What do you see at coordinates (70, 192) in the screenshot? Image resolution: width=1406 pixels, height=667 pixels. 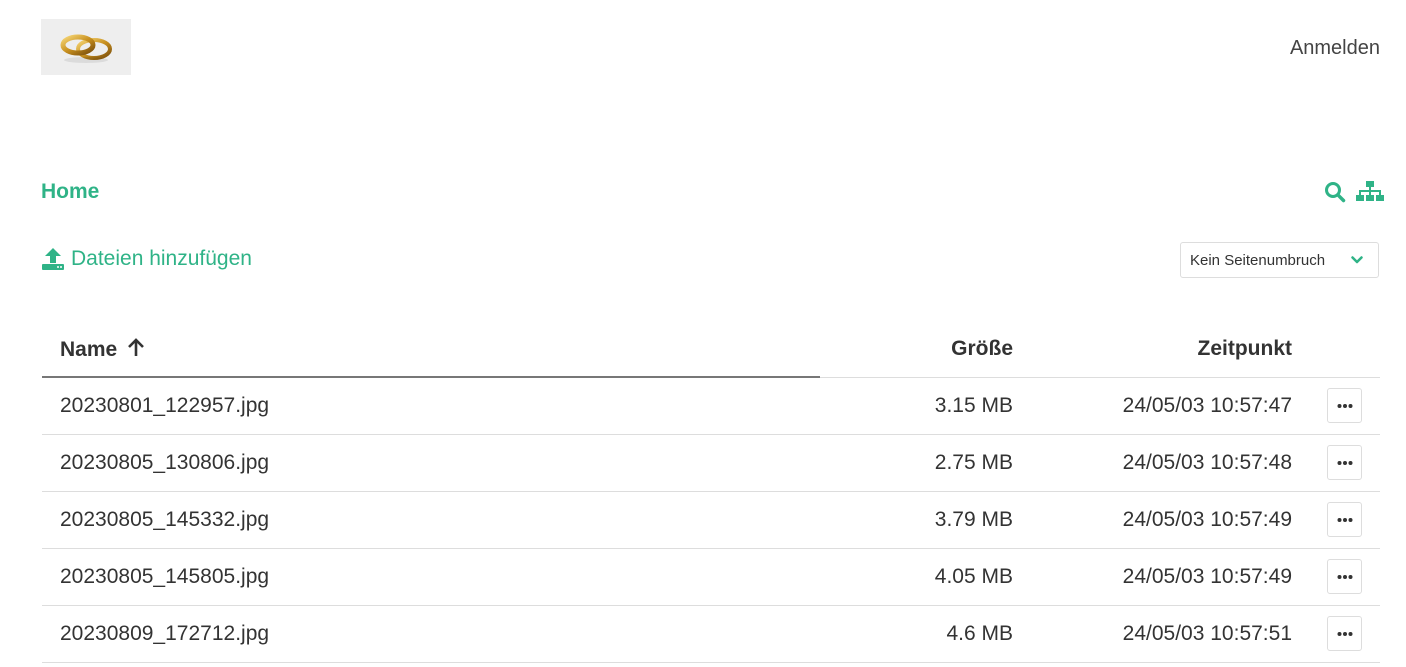 I see `breadcrumb-home: Home` at bounding box center [70, 192].